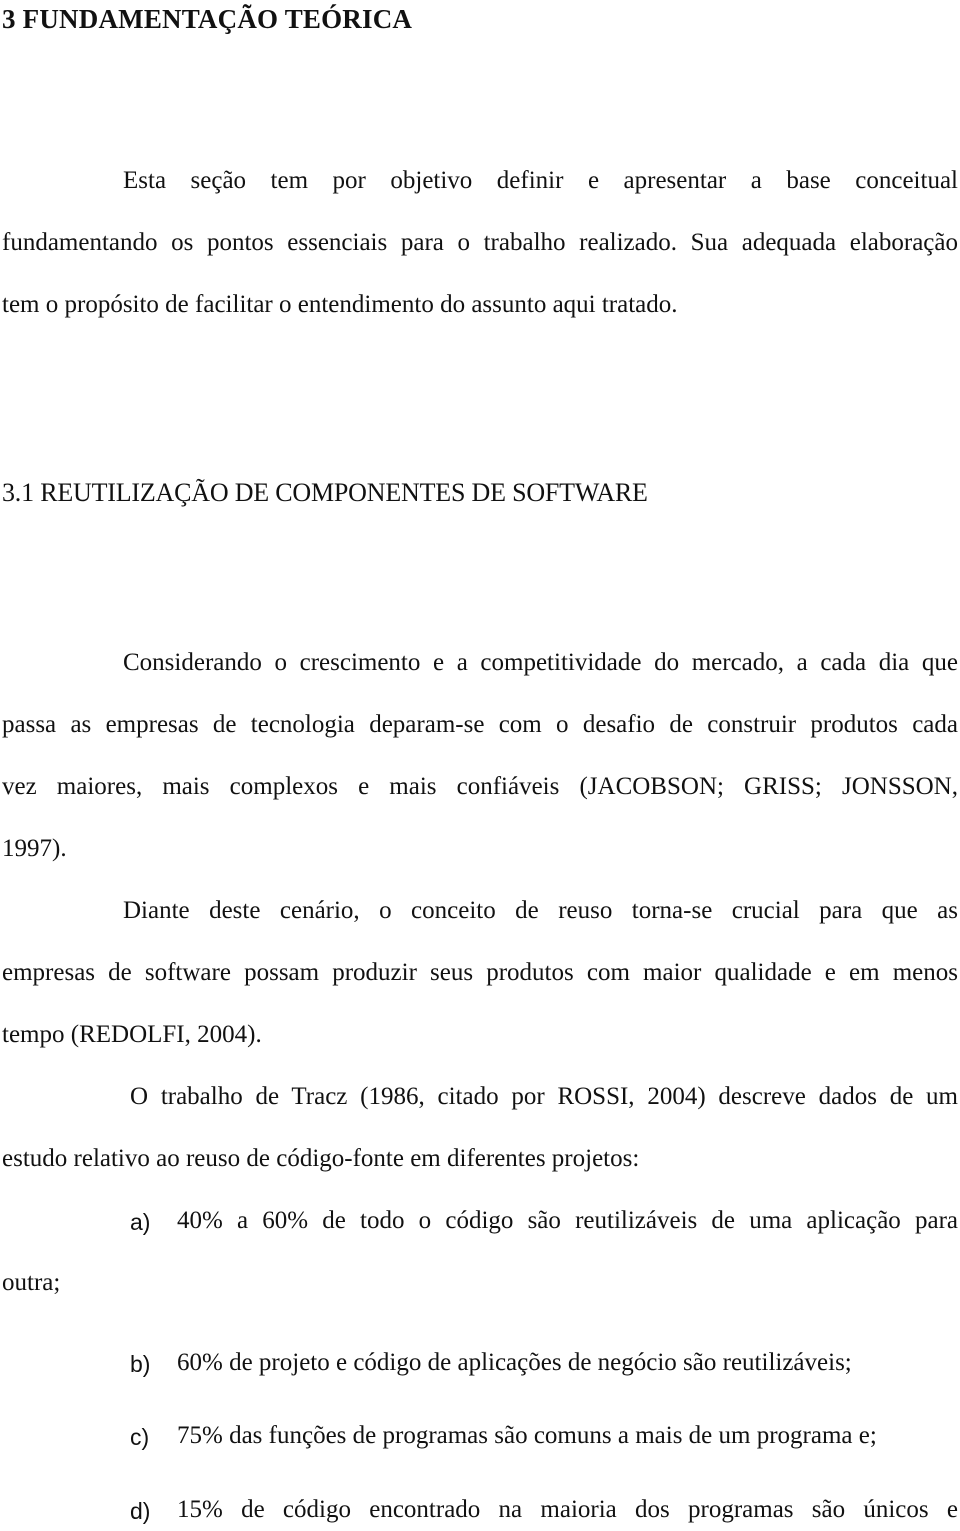 This screenshot has height=1531, width=960. Describe the element at coordinates (140, 1222) in the screenshot. I see `list-marker: a)` at that location.